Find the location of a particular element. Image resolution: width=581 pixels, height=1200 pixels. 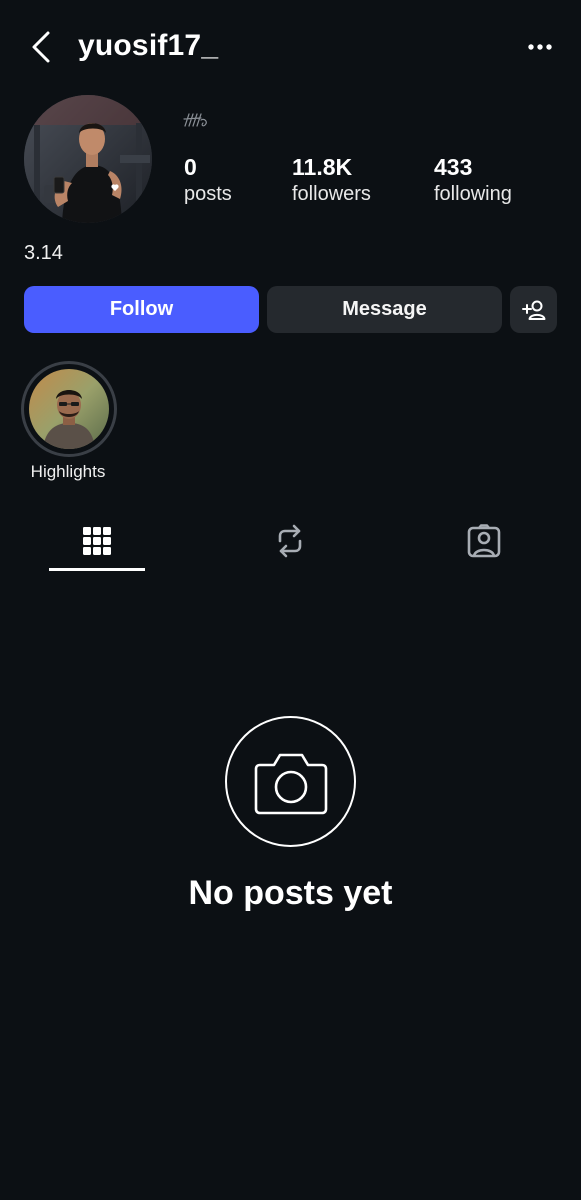

profile-avatar is located at coordinates (88, 159).